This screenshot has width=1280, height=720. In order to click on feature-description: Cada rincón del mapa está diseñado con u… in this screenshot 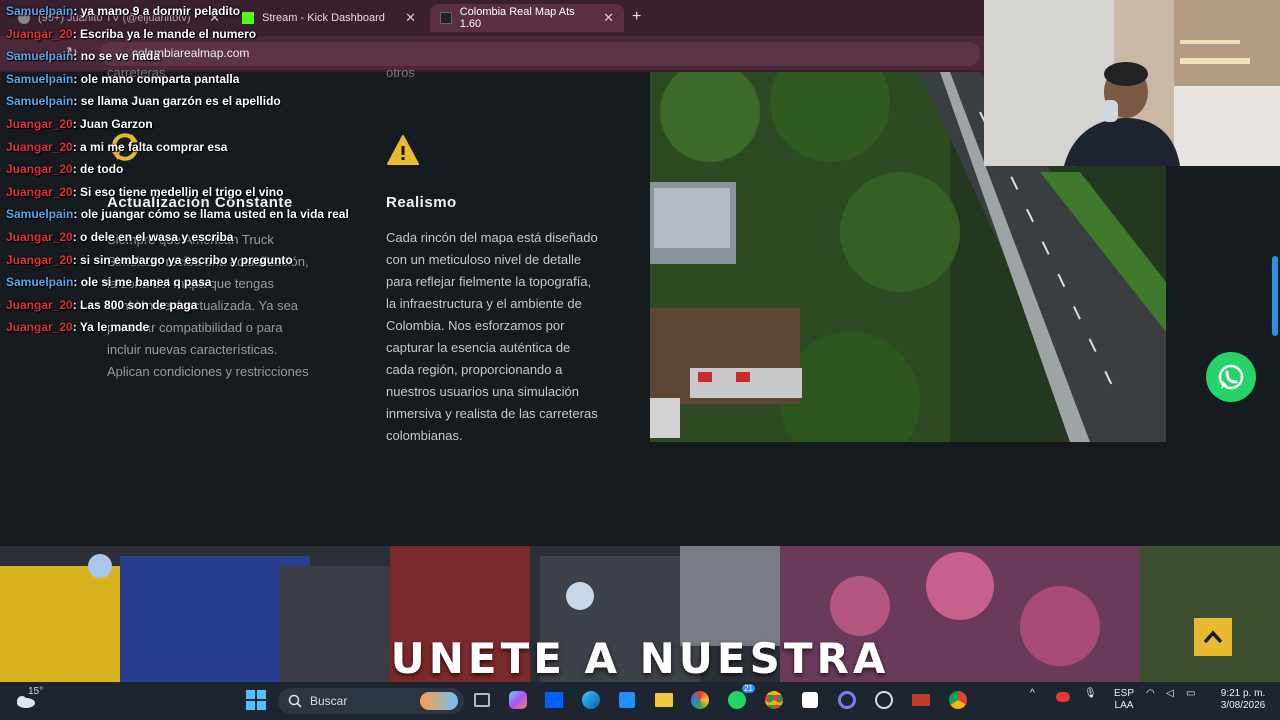, I will do `click(511, 337)`.